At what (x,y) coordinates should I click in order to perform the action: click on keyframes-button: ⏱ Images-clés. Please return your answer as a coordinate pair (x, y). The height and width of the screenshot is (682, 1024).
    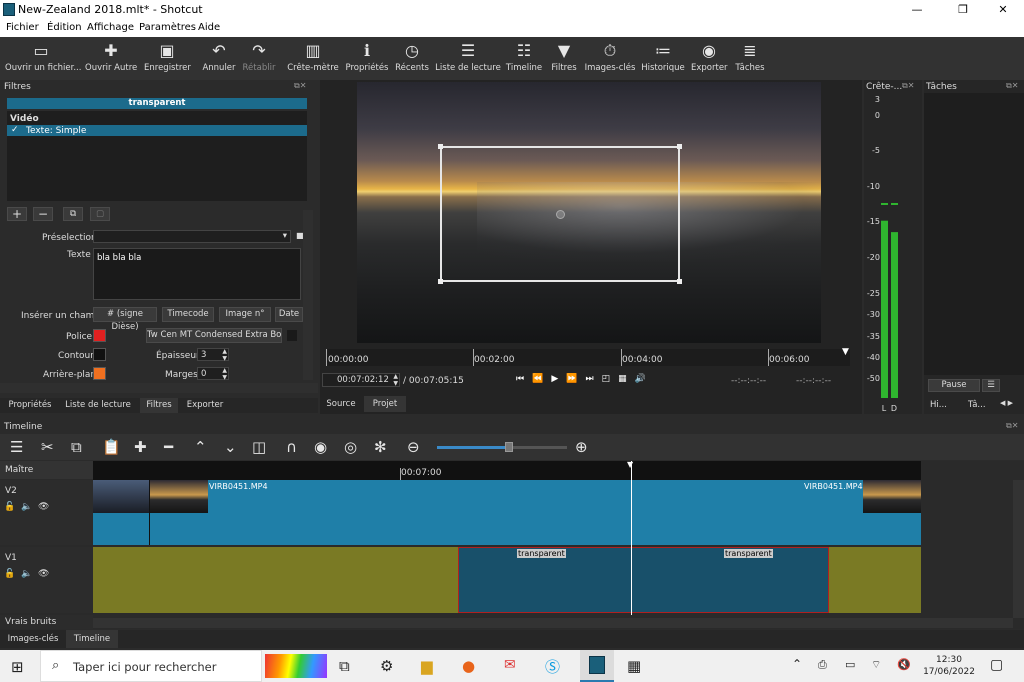
    Looking at the image, I should click on (610, 56).